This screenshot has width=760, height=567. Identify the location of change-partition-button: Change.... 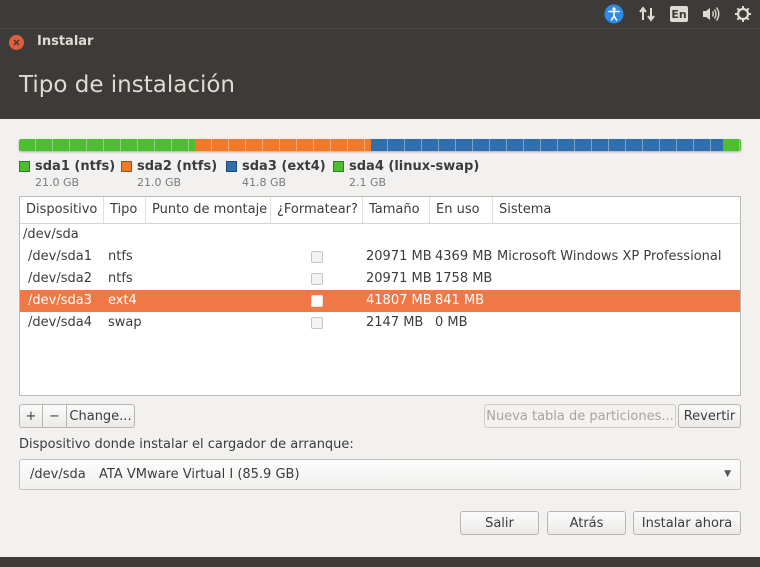
(100, 416).